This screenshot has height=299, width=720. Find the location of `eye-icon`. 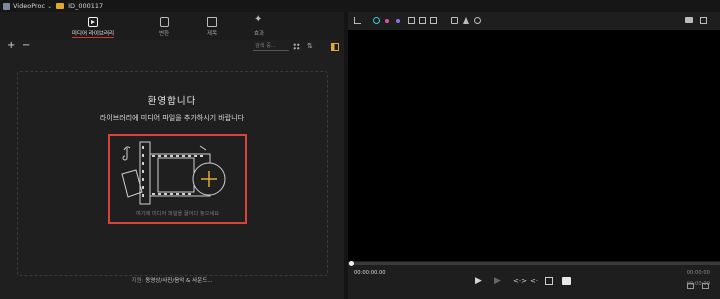

eye-icon is located at coordinates (477, 20).